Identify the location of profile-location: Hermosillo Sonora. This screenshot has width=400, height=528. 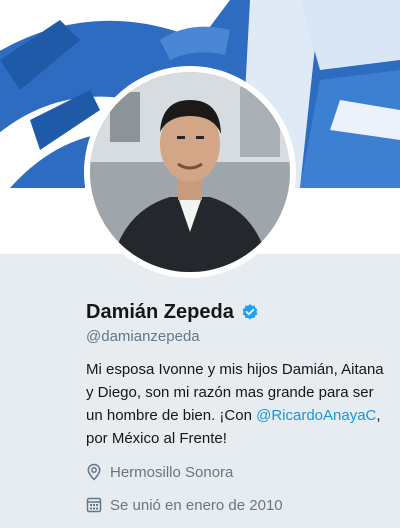
(159, 472).